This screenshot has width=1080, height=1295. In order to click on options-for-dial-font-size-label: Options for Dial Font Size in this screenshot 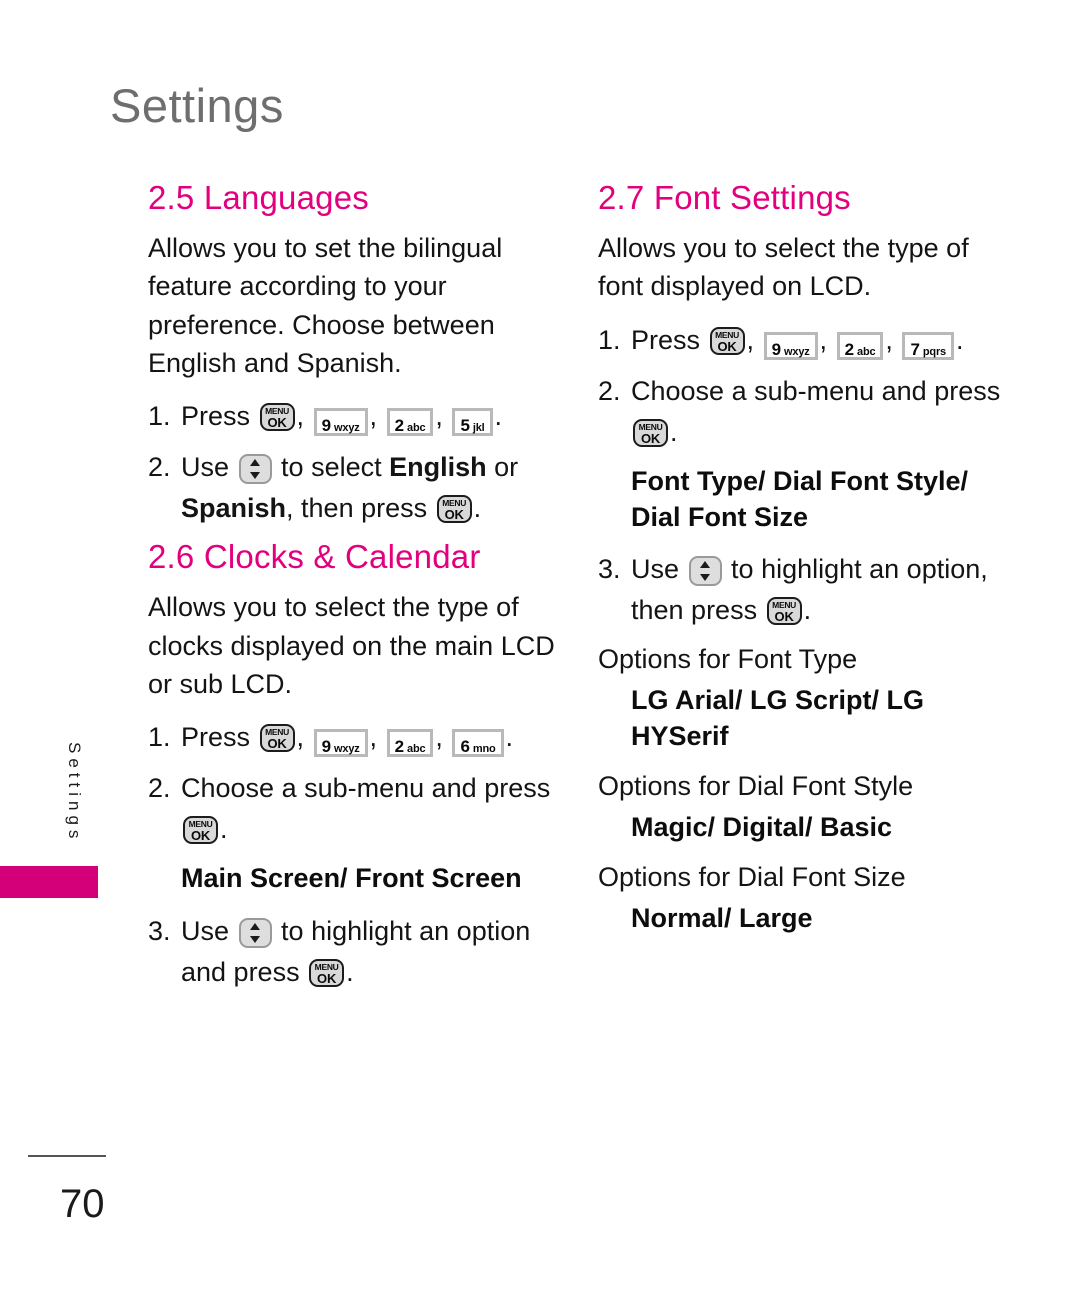, I will do `click(752, 877)`.